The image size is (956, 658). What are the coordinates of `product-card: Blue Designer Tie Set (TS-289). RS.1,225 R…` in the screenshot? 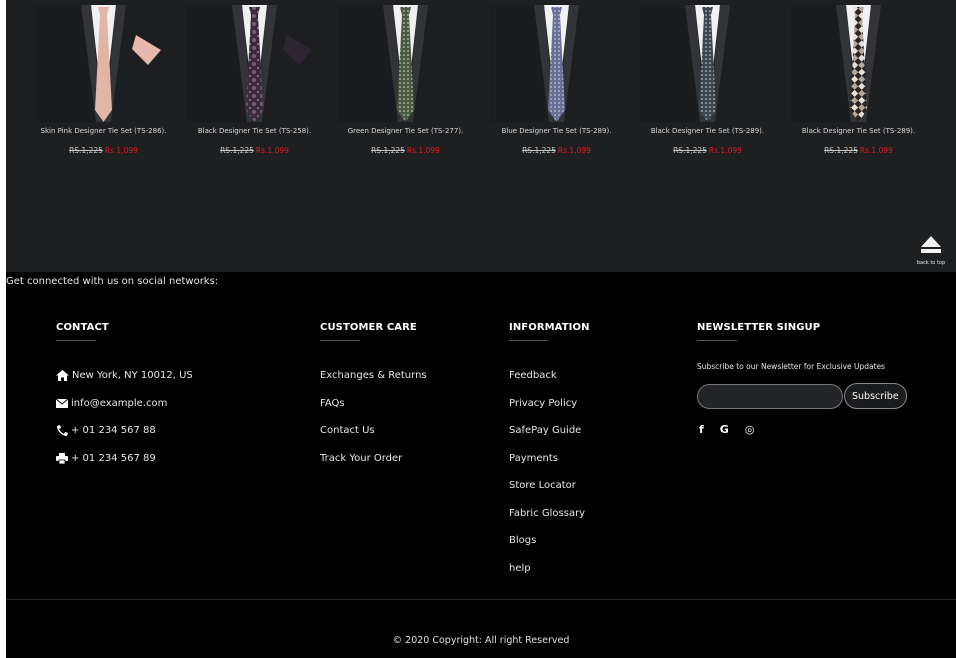 It's located at (556, 80).